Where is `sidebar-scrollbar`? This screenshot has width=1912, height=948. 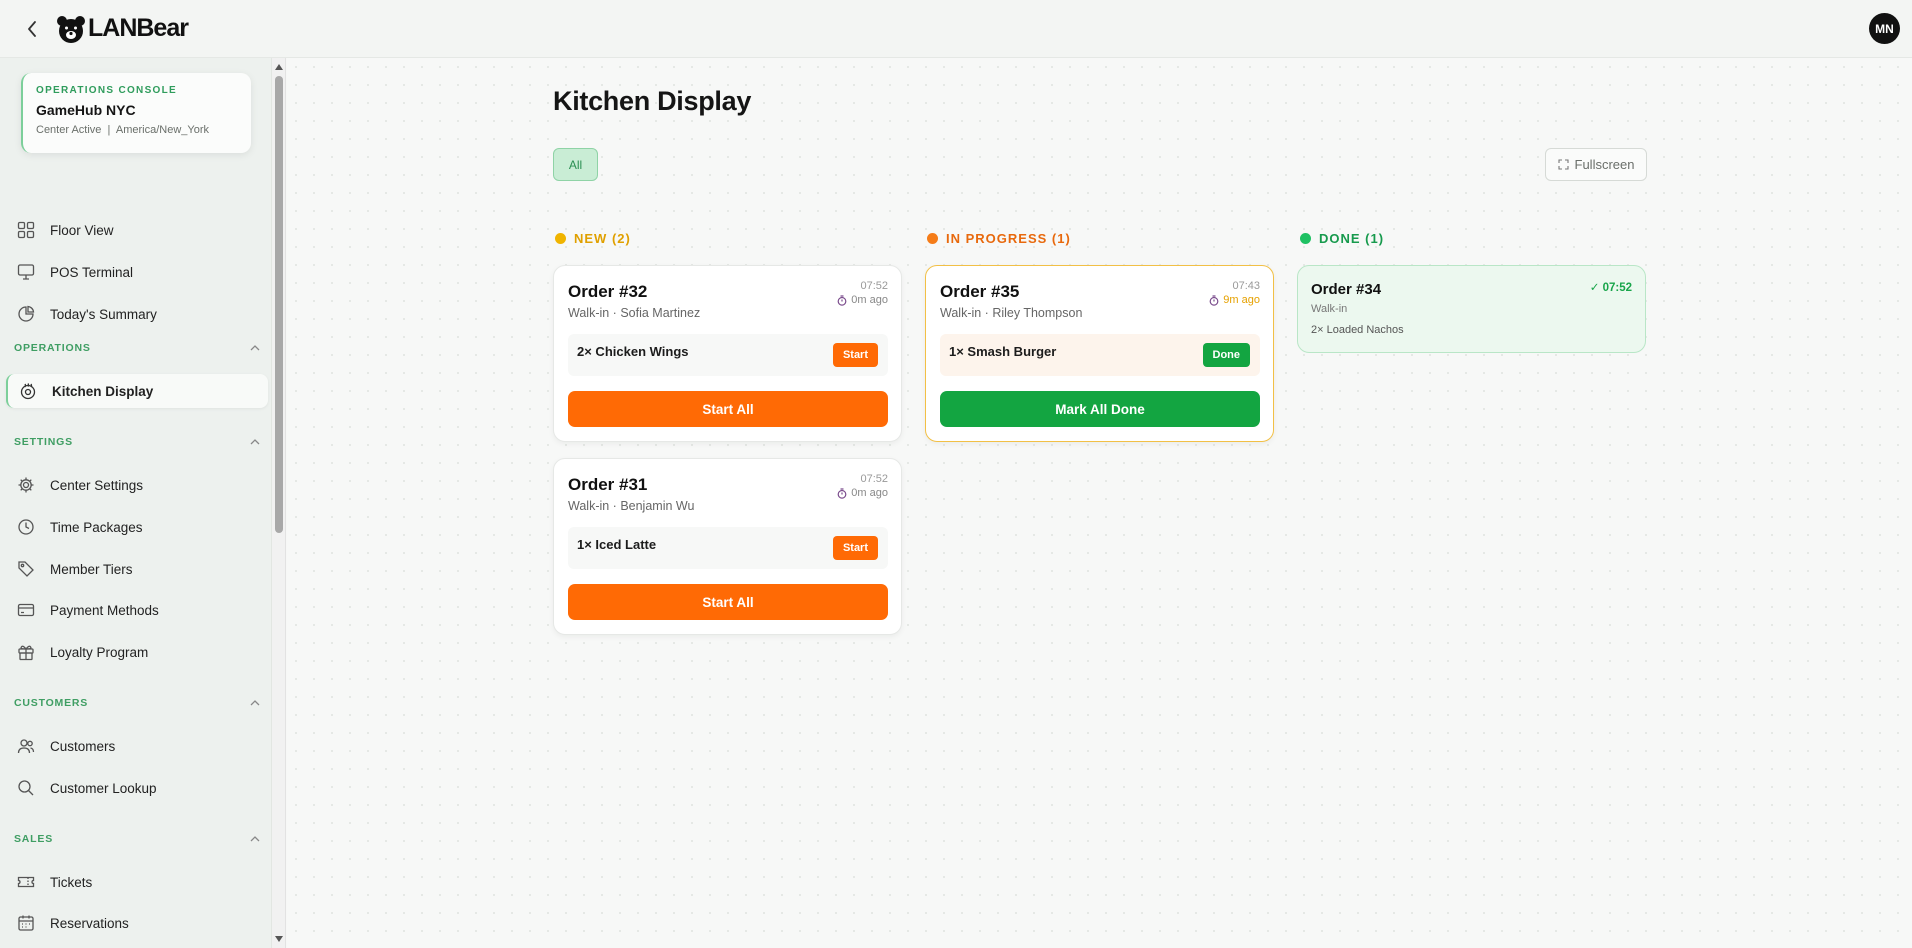 sidebar-scrollbar is located at coordinates (279, 503).